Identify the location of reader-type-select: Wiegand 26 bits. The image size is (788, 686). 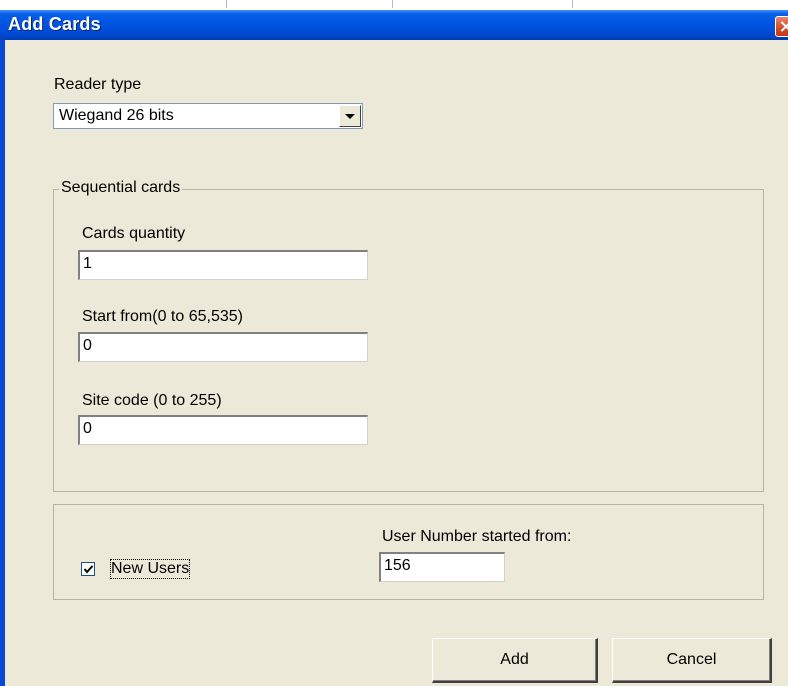
(208, 116).